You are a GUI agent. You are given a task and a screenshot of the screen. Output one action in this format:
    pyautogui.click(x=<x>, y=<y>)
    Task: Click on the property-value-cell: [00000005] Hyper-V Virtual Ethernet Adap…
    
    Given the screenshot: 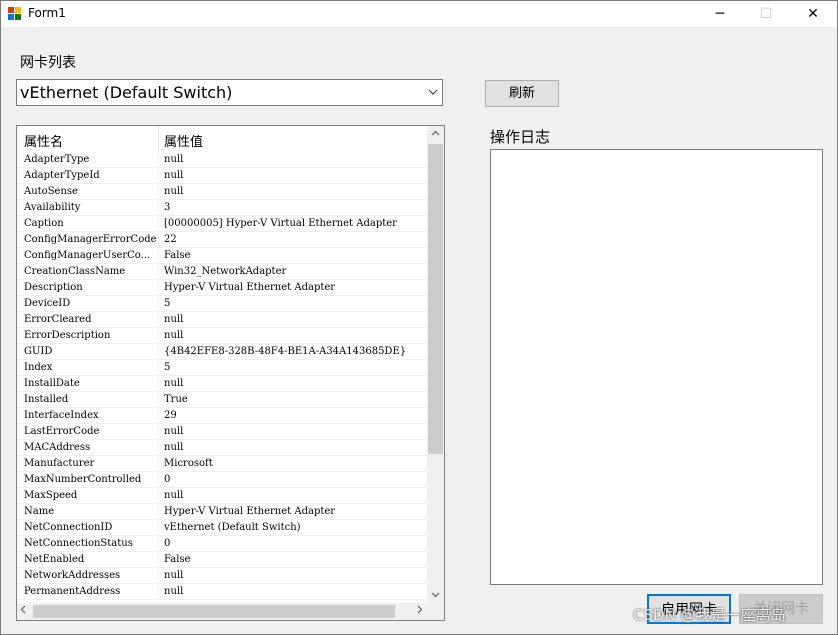 What is the action you would take?
    pyautogui.click(x=295, y=223)
    